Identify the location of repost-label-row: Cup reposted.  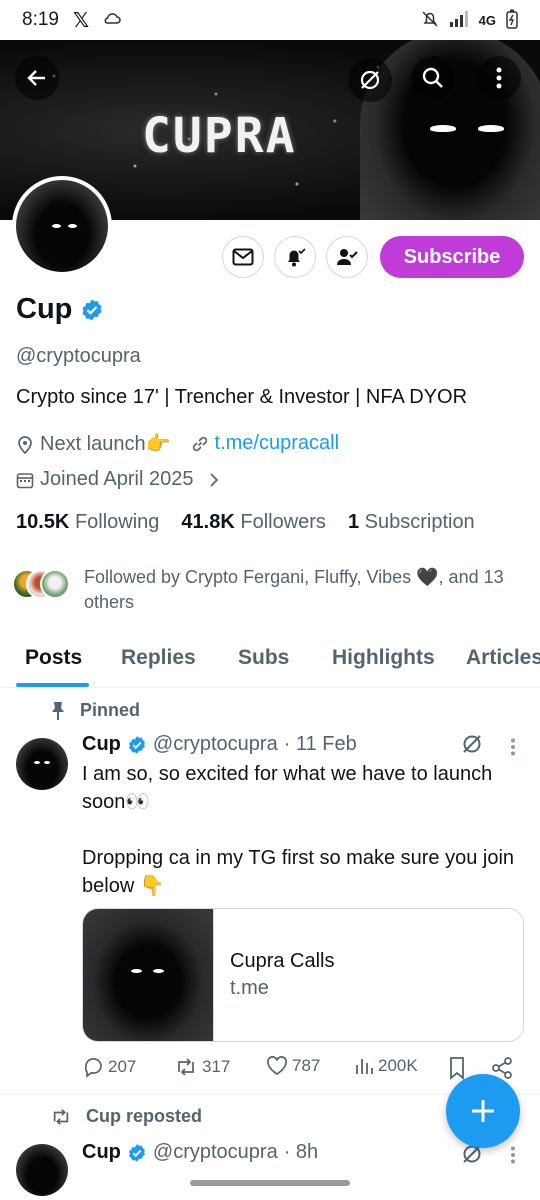
(126, 1116).